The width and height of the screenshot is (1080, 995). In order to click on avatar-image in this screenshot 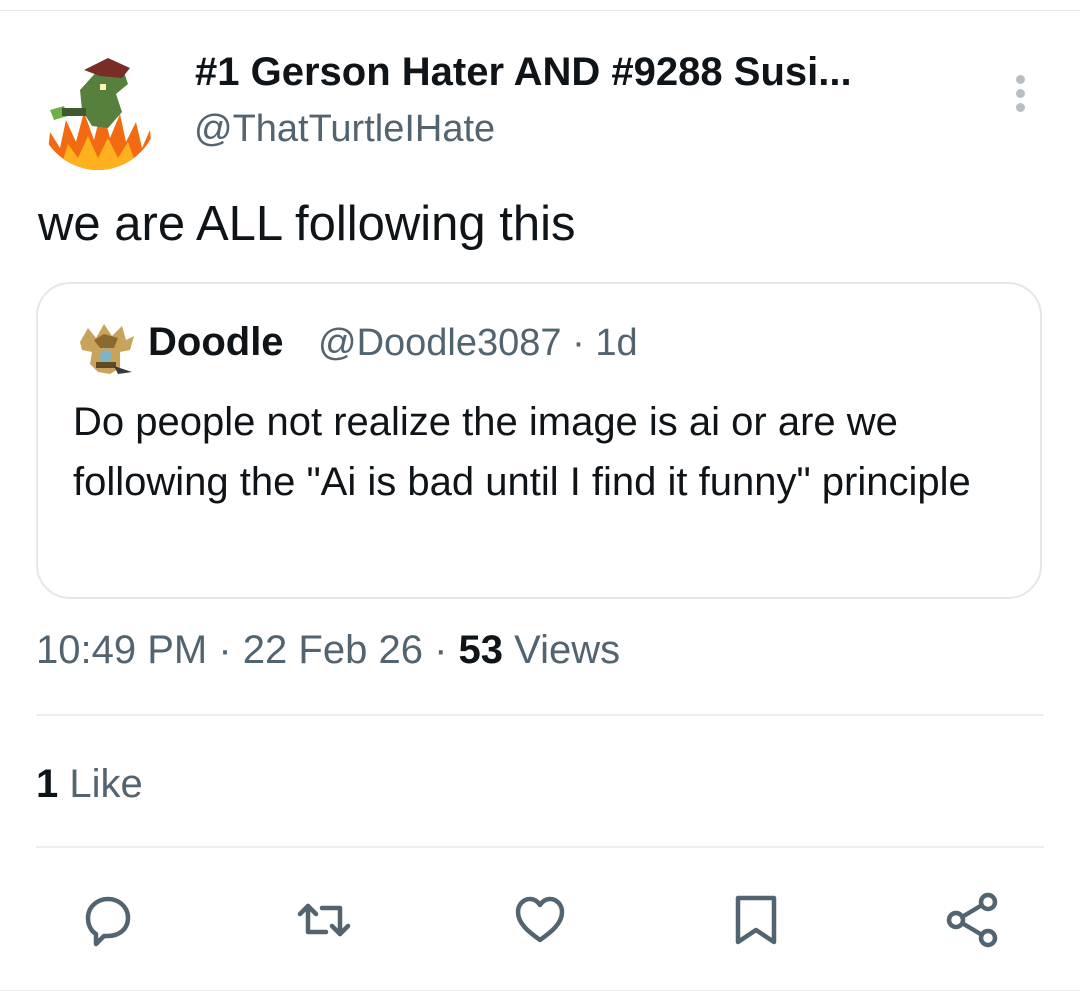, I will do `click(98, 110)`.